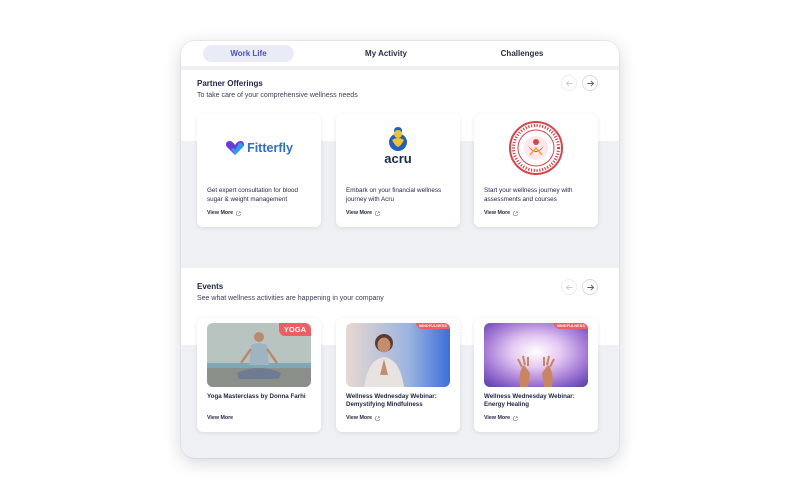  What do you see at coordinates (522, 53) in the screenshot?
I see `tab-challenges: Challenges` at bounding box center [522, 53].